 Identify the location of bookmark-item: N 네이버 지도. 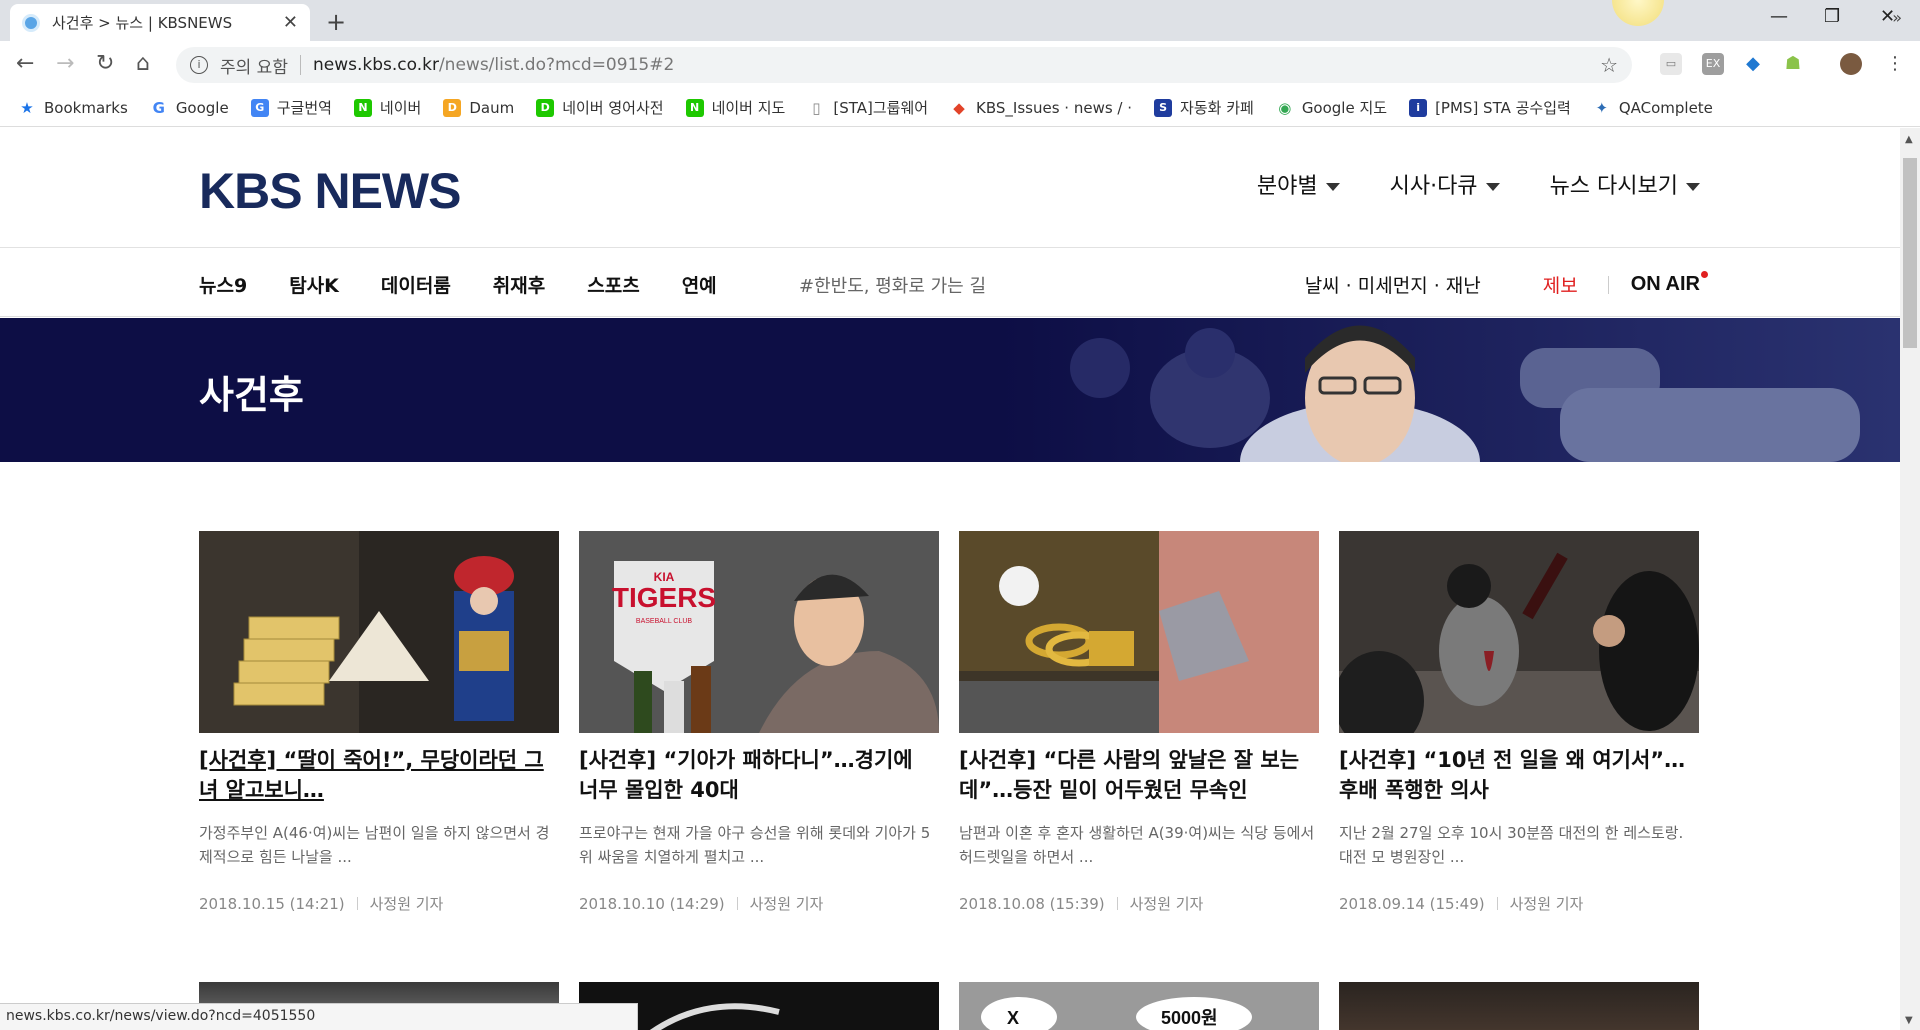
(735, 107).